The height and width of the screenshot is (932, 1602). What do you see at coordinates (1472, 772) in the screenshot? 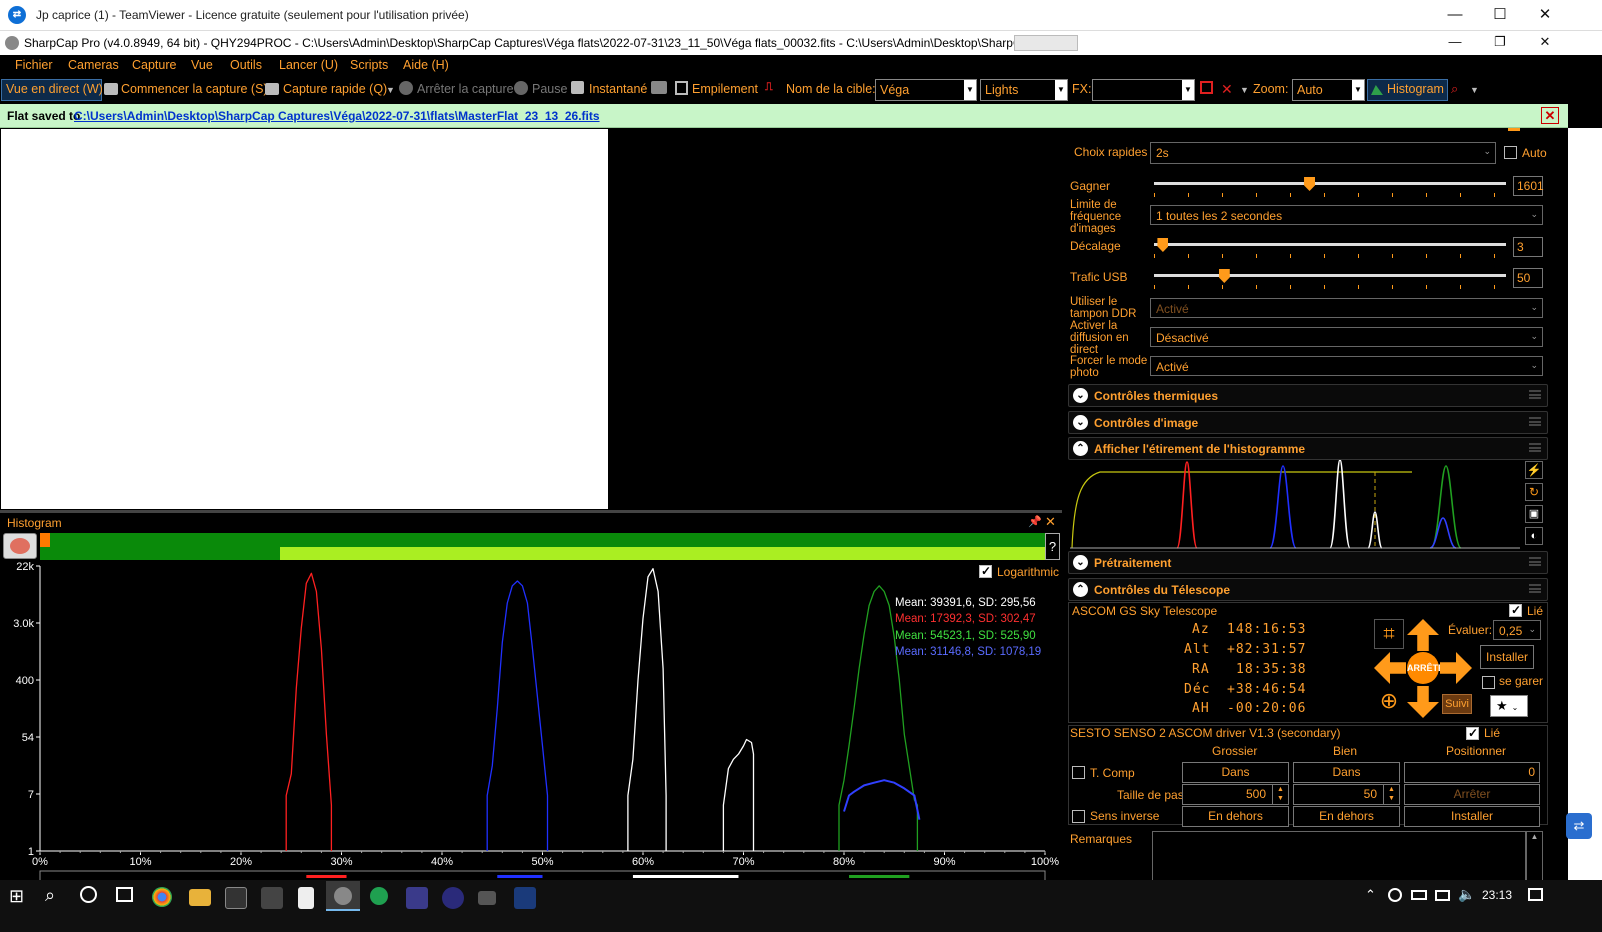
I see `position-input: 0` at bounding box center [1472, 772].